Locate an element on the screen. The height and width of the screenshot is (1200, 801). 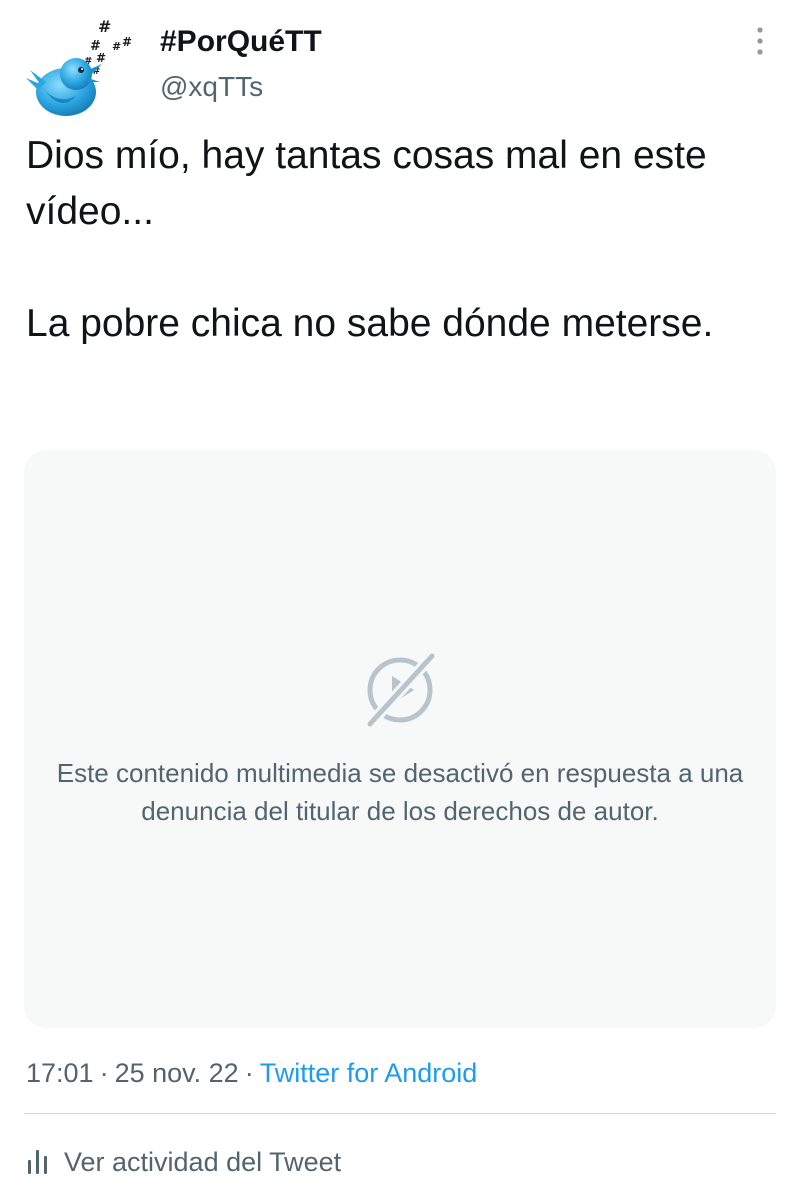
more-options-button is located at coordinates (760, 41).